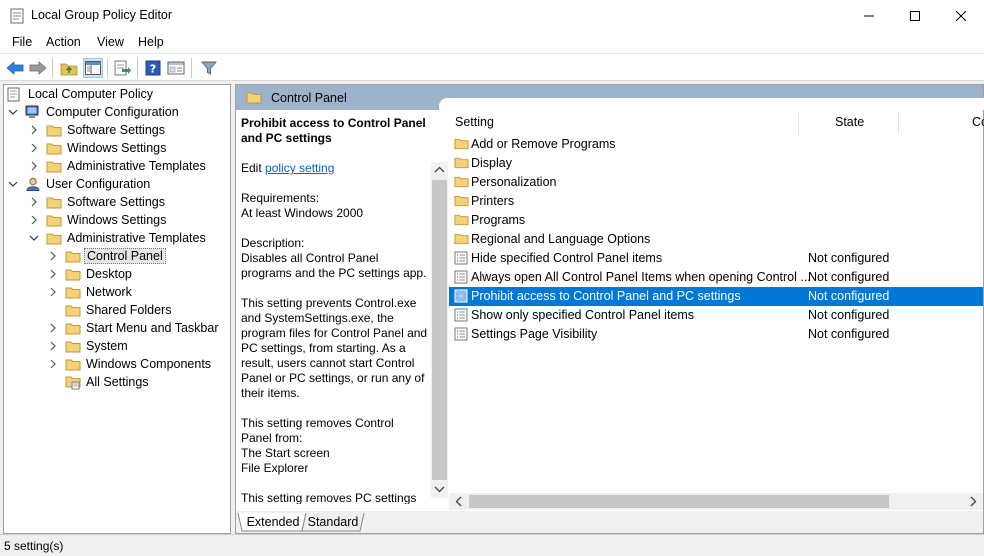  Describe the element at coordinates (98, 148) in the screenshot. I see `tree-node-cc-windows-settings: Windows Settings` at that location.